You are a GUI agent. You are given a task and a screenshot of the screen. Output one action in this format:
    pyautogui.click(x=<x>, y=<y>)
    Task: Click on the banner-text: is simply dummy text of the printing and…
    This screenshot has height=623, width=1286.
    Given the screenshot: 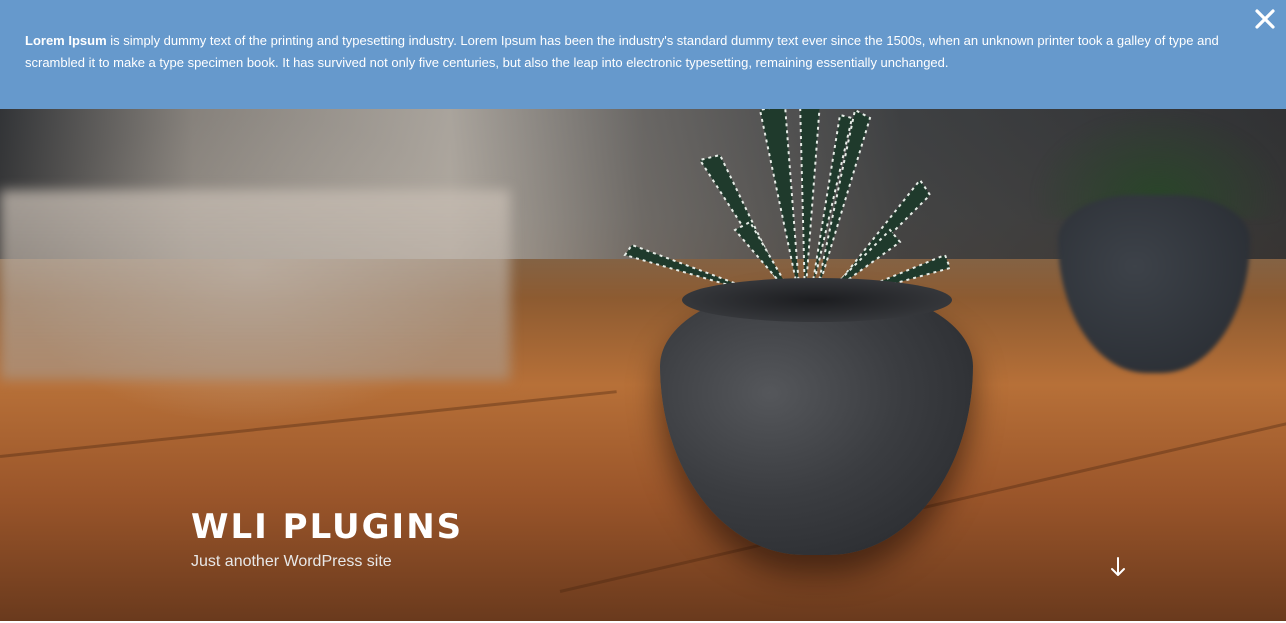 What is the action you would take?
    pyautogui.click(x=622, y=51)
    